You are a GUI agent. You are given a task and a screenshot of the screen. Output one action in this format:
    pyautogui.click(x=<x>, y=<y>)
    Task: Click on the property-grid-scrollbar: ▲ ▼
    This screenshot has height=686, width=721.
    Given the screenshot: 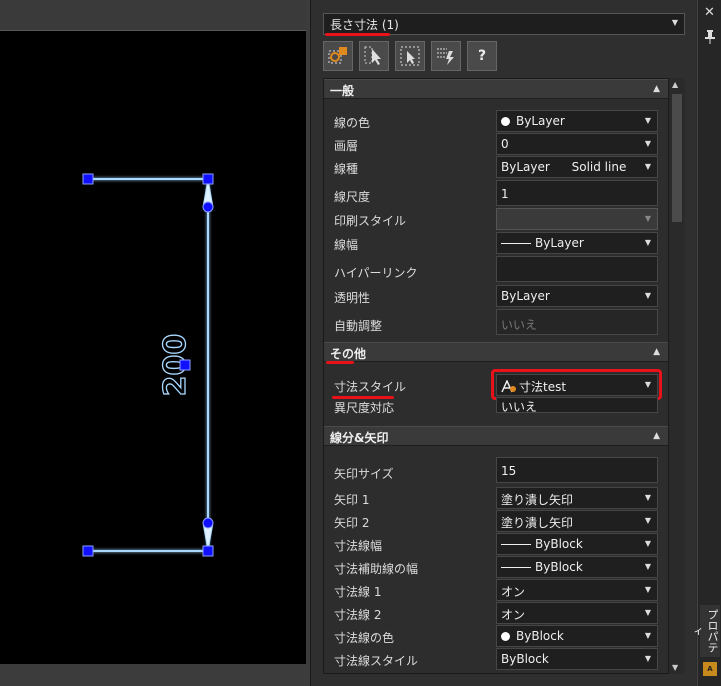 What is the action you would take?
    pyautogui.click(x=677, y=376)
    